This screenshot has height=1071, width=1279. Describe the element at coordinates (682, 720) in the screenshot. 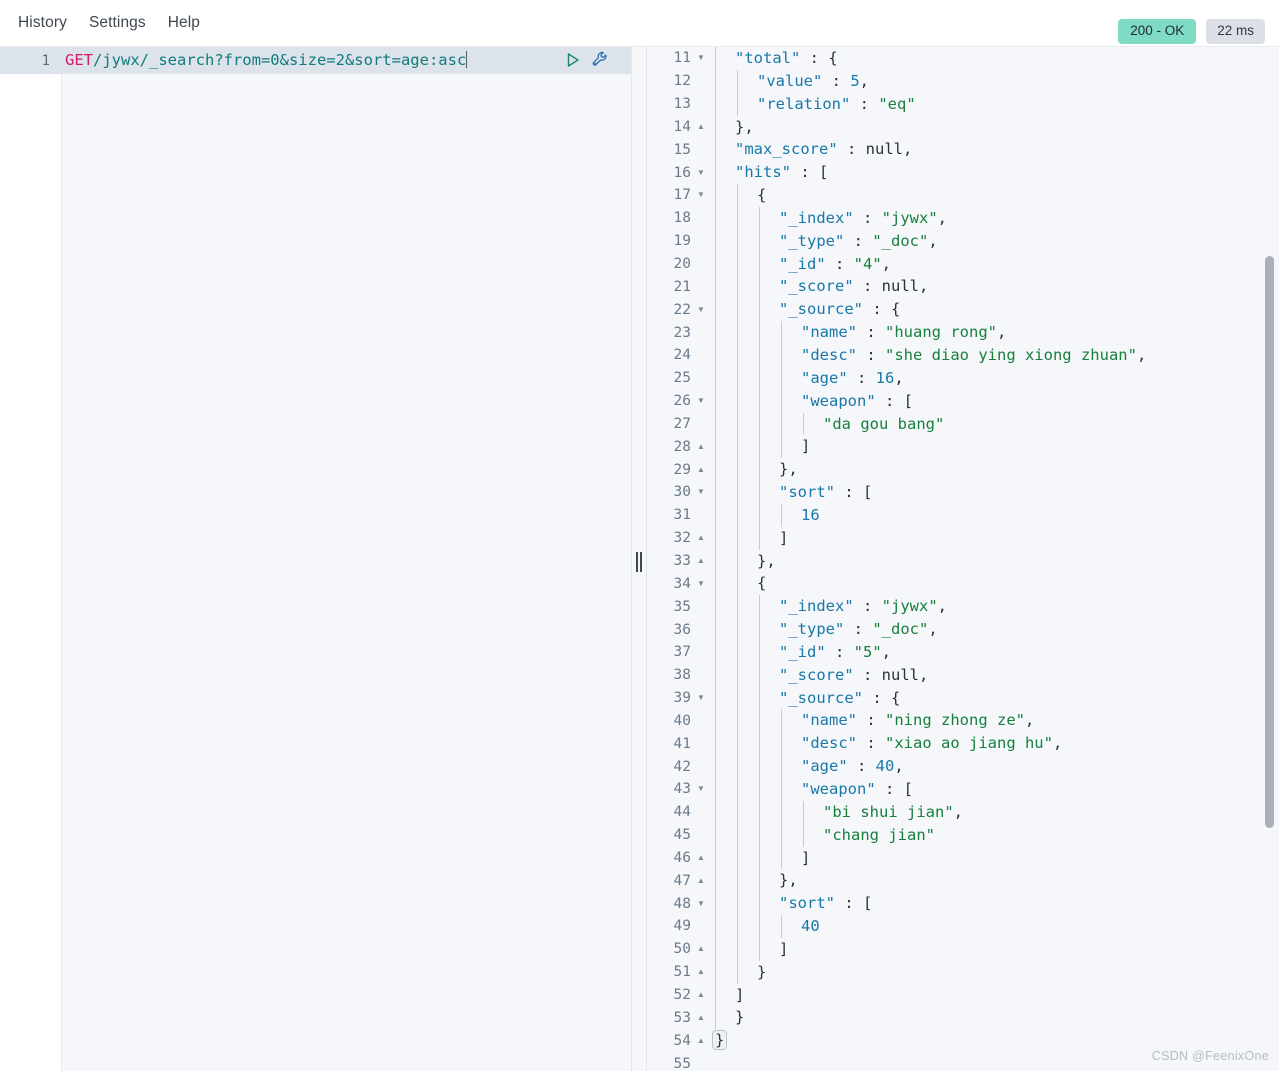

I see `line-number: 40` at that location.